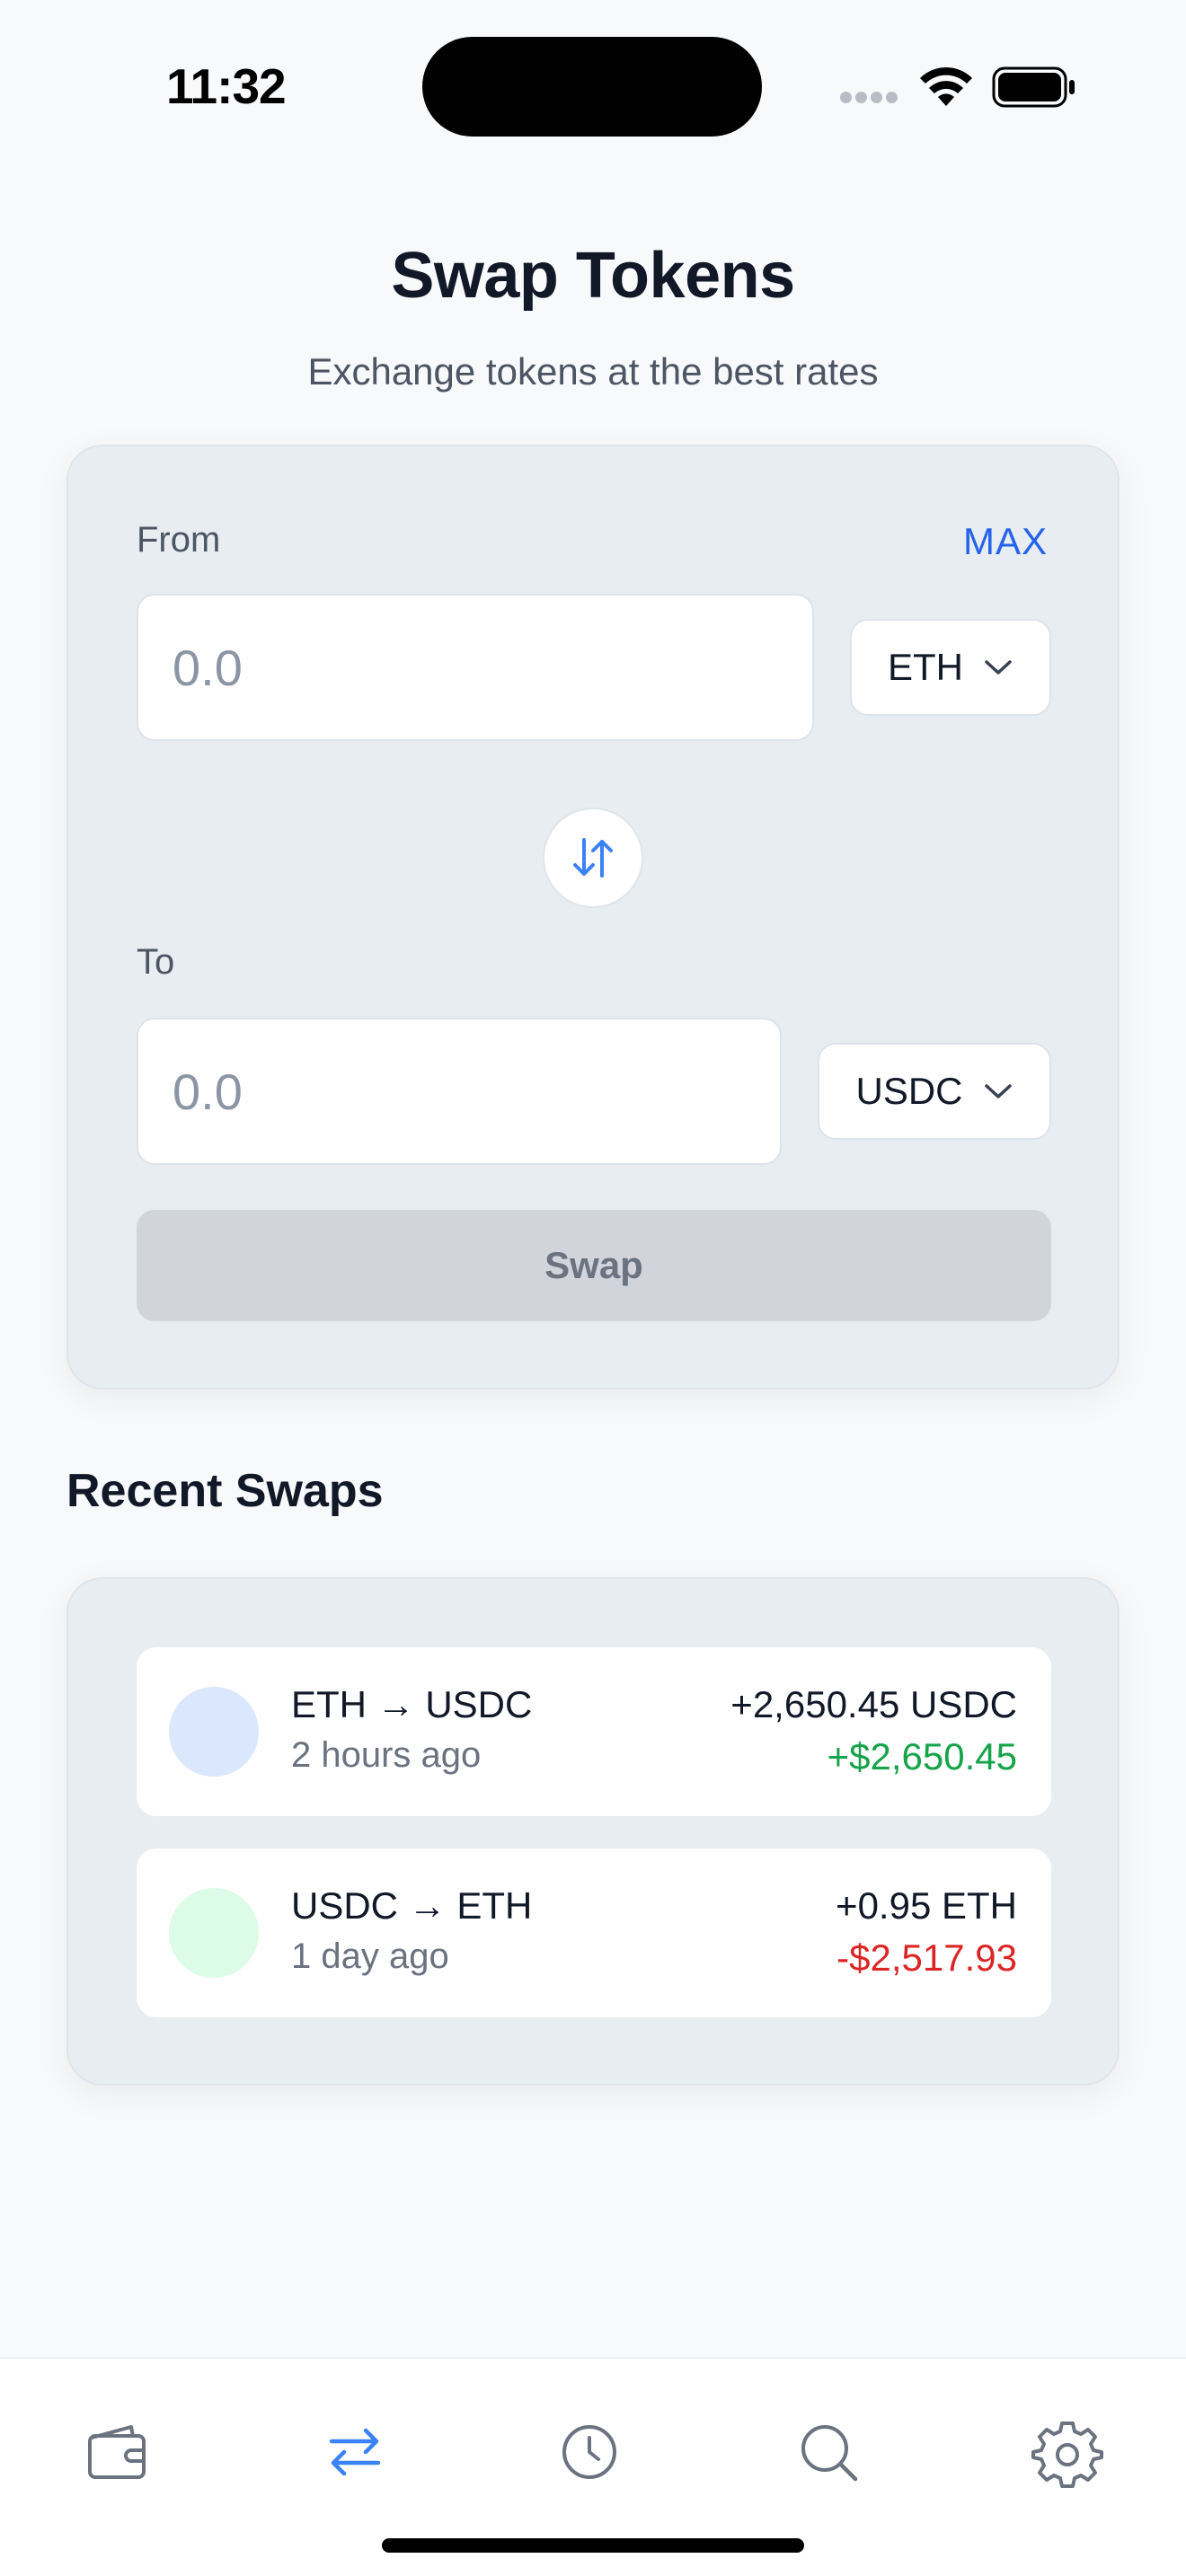  What do you see at coordinates (593, 276) in the screenshot?
I see `page-title: Swap Tokens` at bounding box center [593, 276].